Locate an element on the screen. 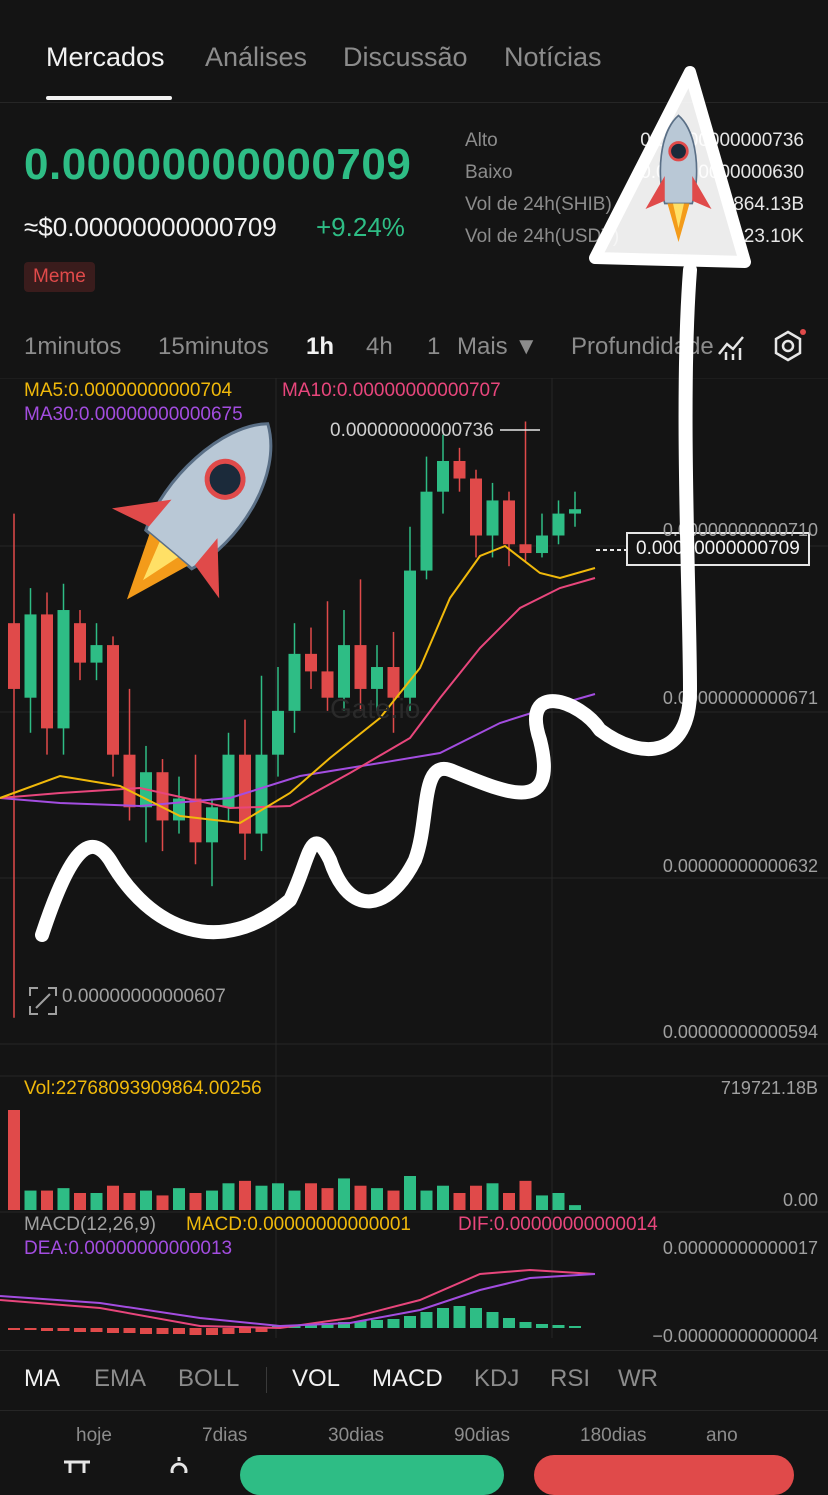 Image resolution: width=828 pixels, height=1495 pixels. y-axis-label-4: 0.00000000000594 is located at coordinates (740, 1032).